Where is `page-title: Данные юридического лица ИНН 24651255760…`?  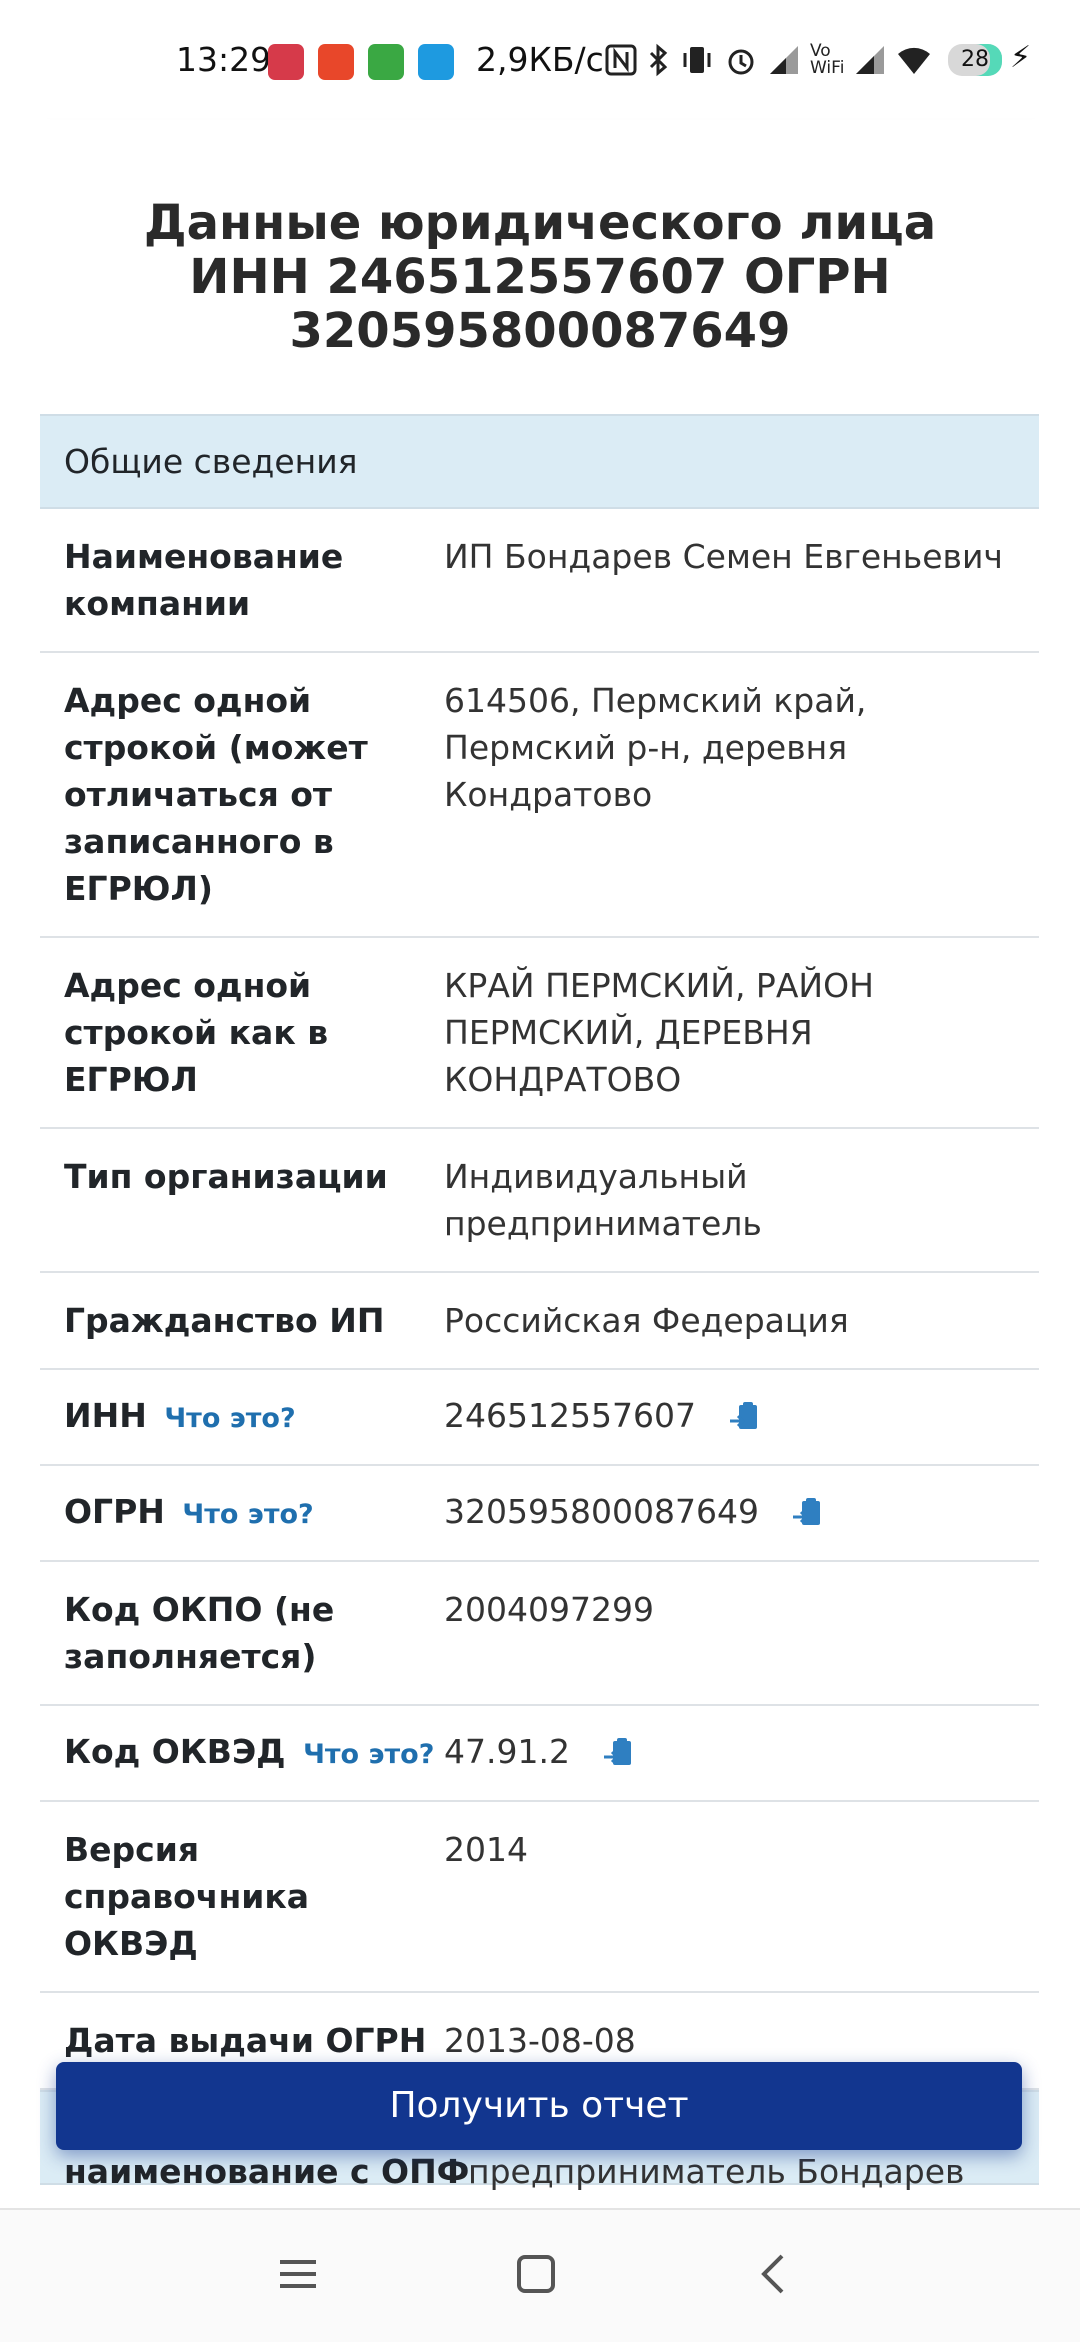
page-title: Данные юридического лица ИНН 24651255760… is located at coordinates (540, 277).